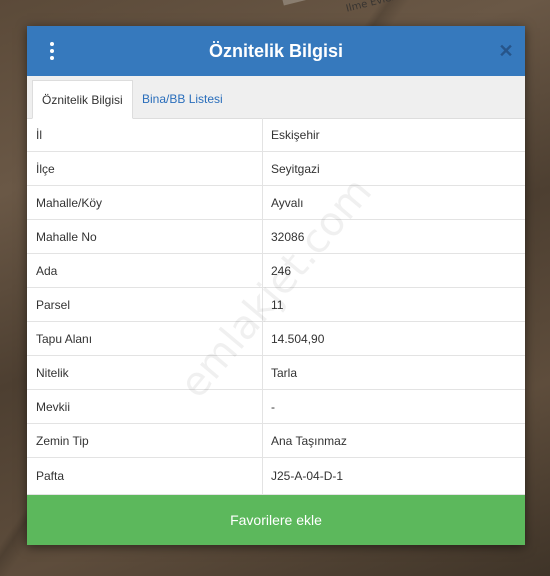  Describe the element at coordinates (69, 203) in the screenshot. I see `row-key: Mahalle/Köy` at that location.